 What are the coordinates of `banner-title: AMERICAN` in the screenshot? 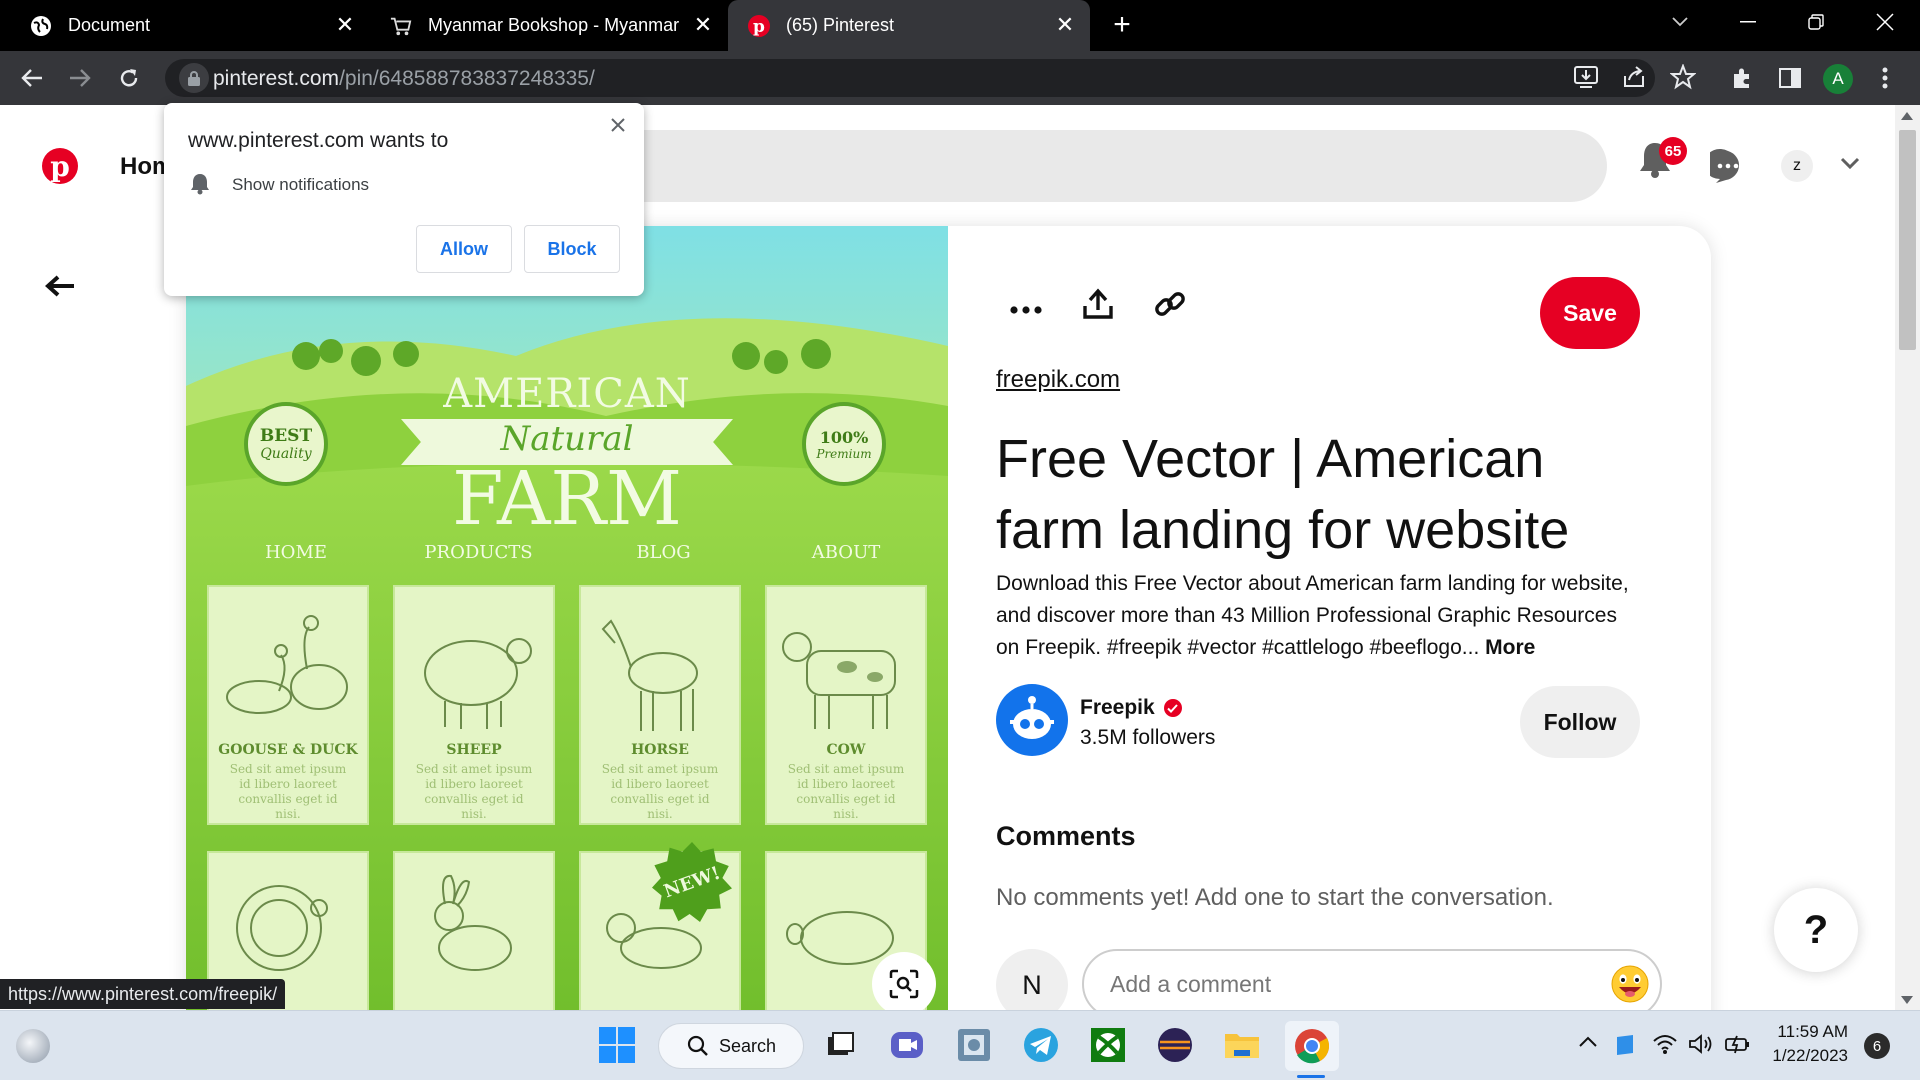 It's located at (567, 394).